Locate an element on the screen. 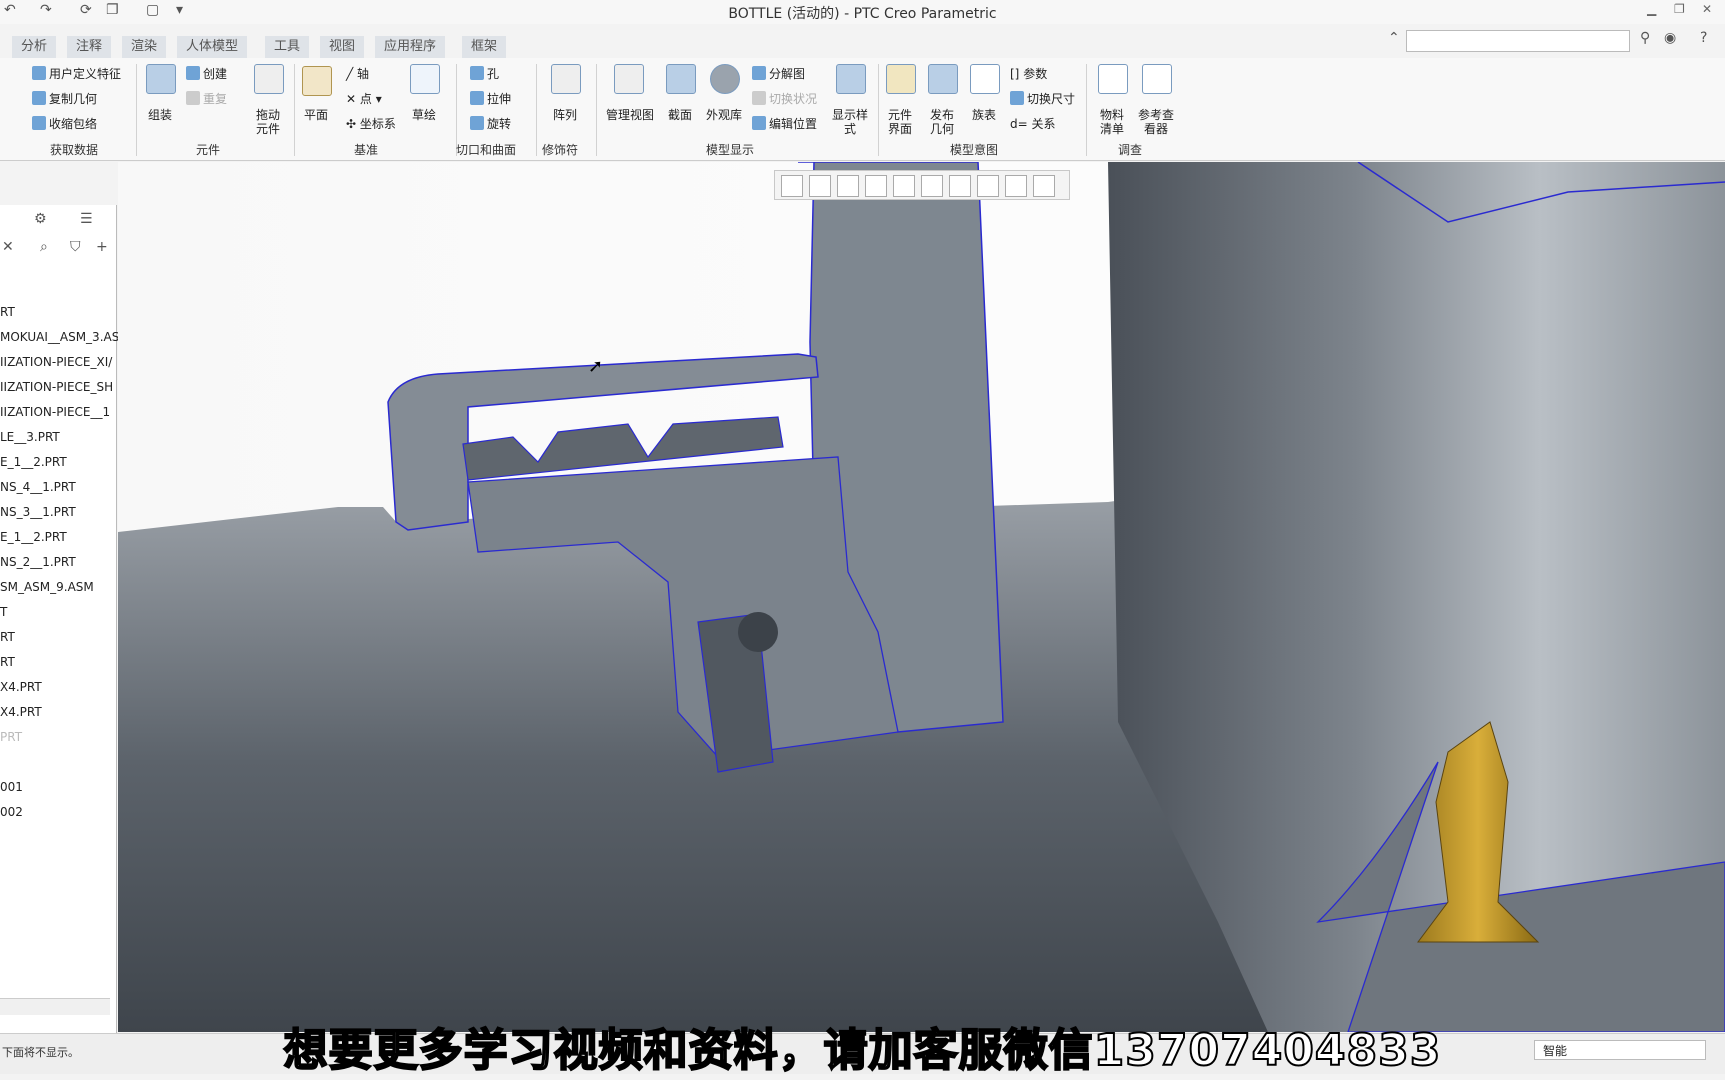 The height and width of the screenshot is (1080, 1725). tree-item: T is located at coordinates (3, 612).